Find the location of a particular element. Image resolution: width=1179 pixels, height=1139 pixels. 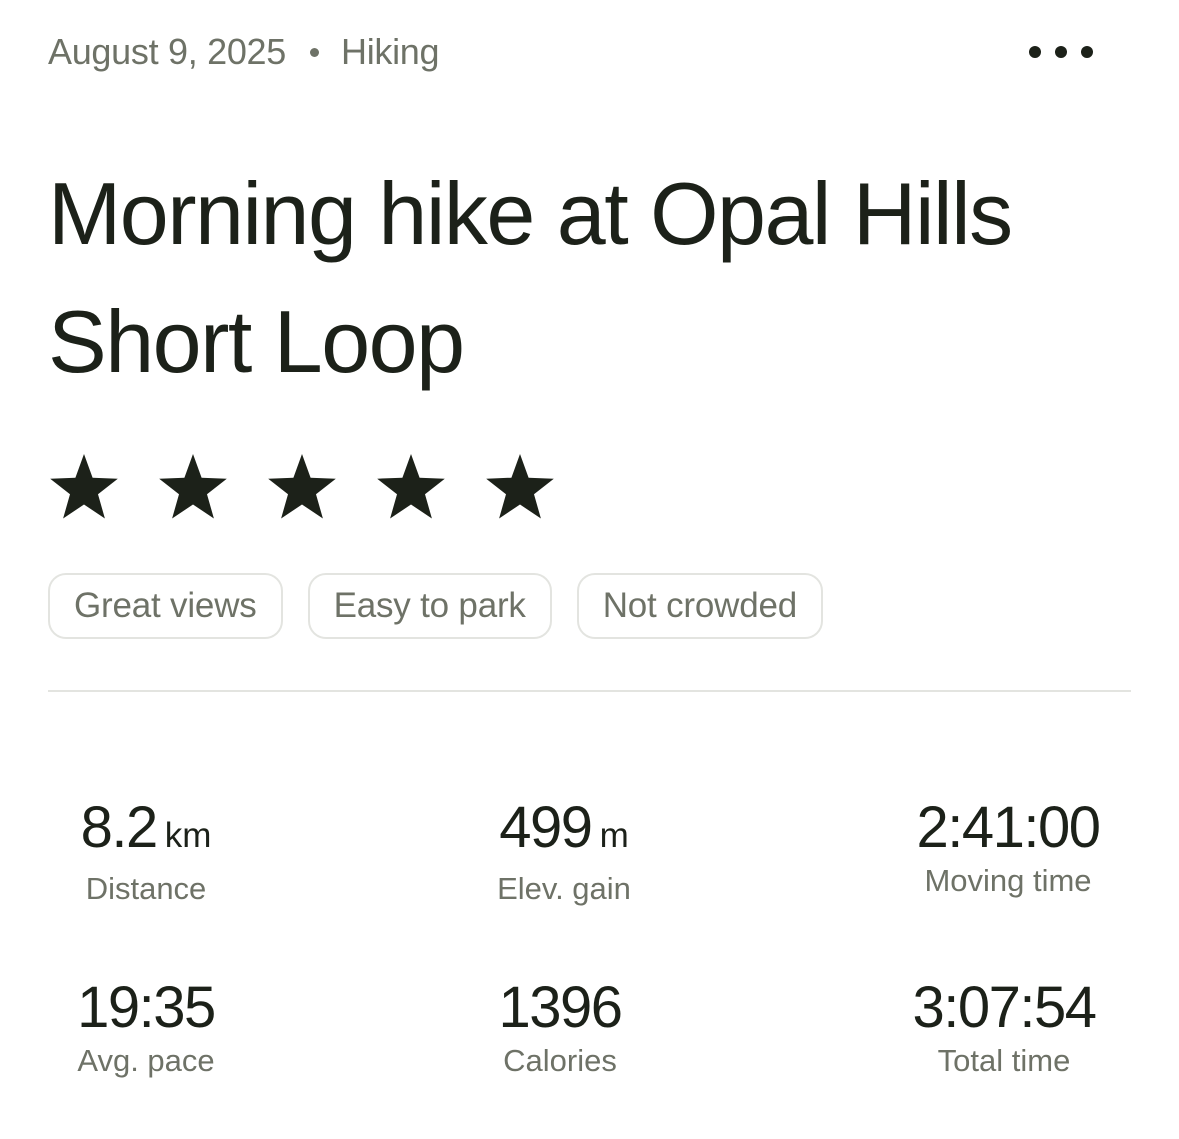

separator-dot is located at coordinates (314, 52).